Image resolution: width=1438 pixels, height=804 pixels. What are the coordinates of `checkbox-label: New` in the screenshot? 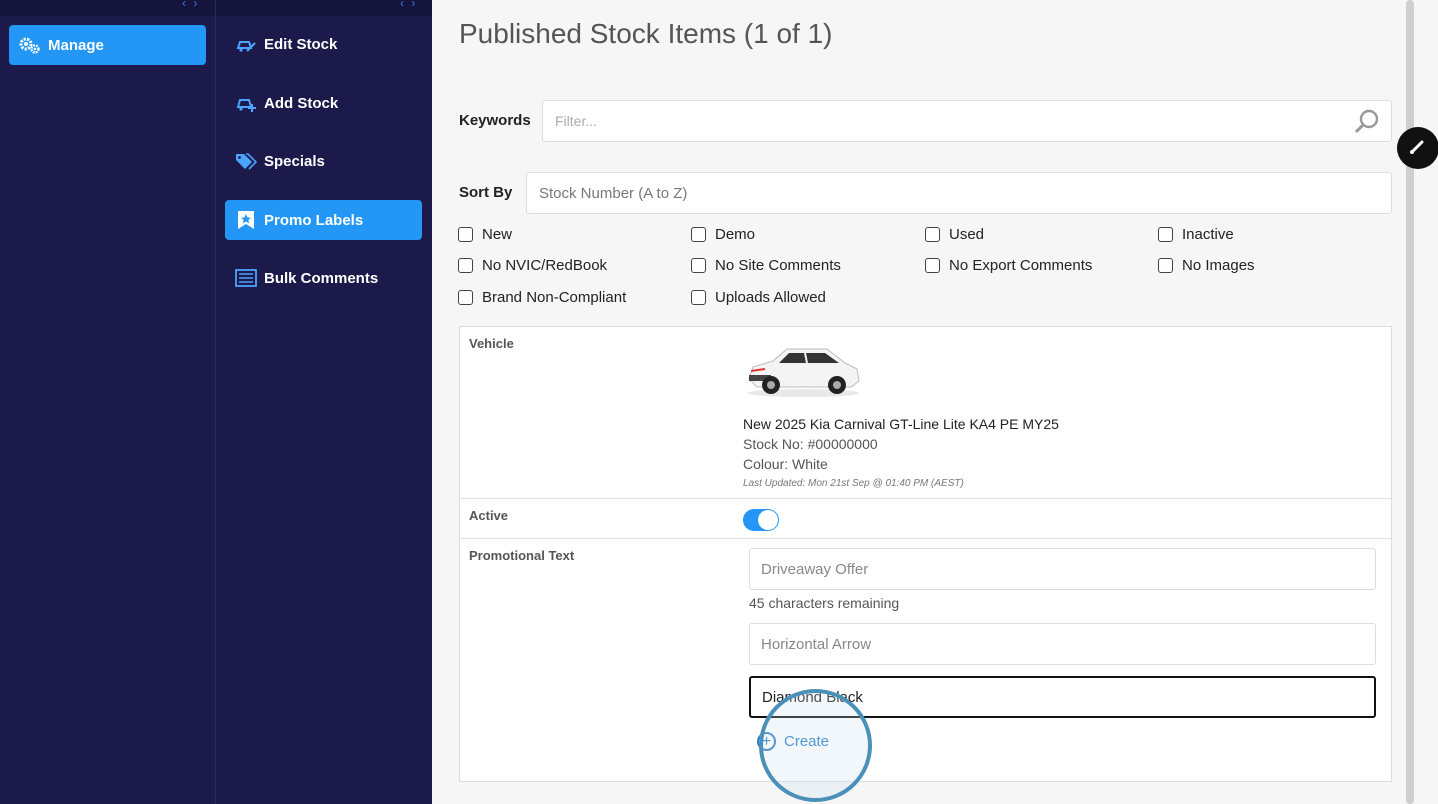 It's located at (497, 234).